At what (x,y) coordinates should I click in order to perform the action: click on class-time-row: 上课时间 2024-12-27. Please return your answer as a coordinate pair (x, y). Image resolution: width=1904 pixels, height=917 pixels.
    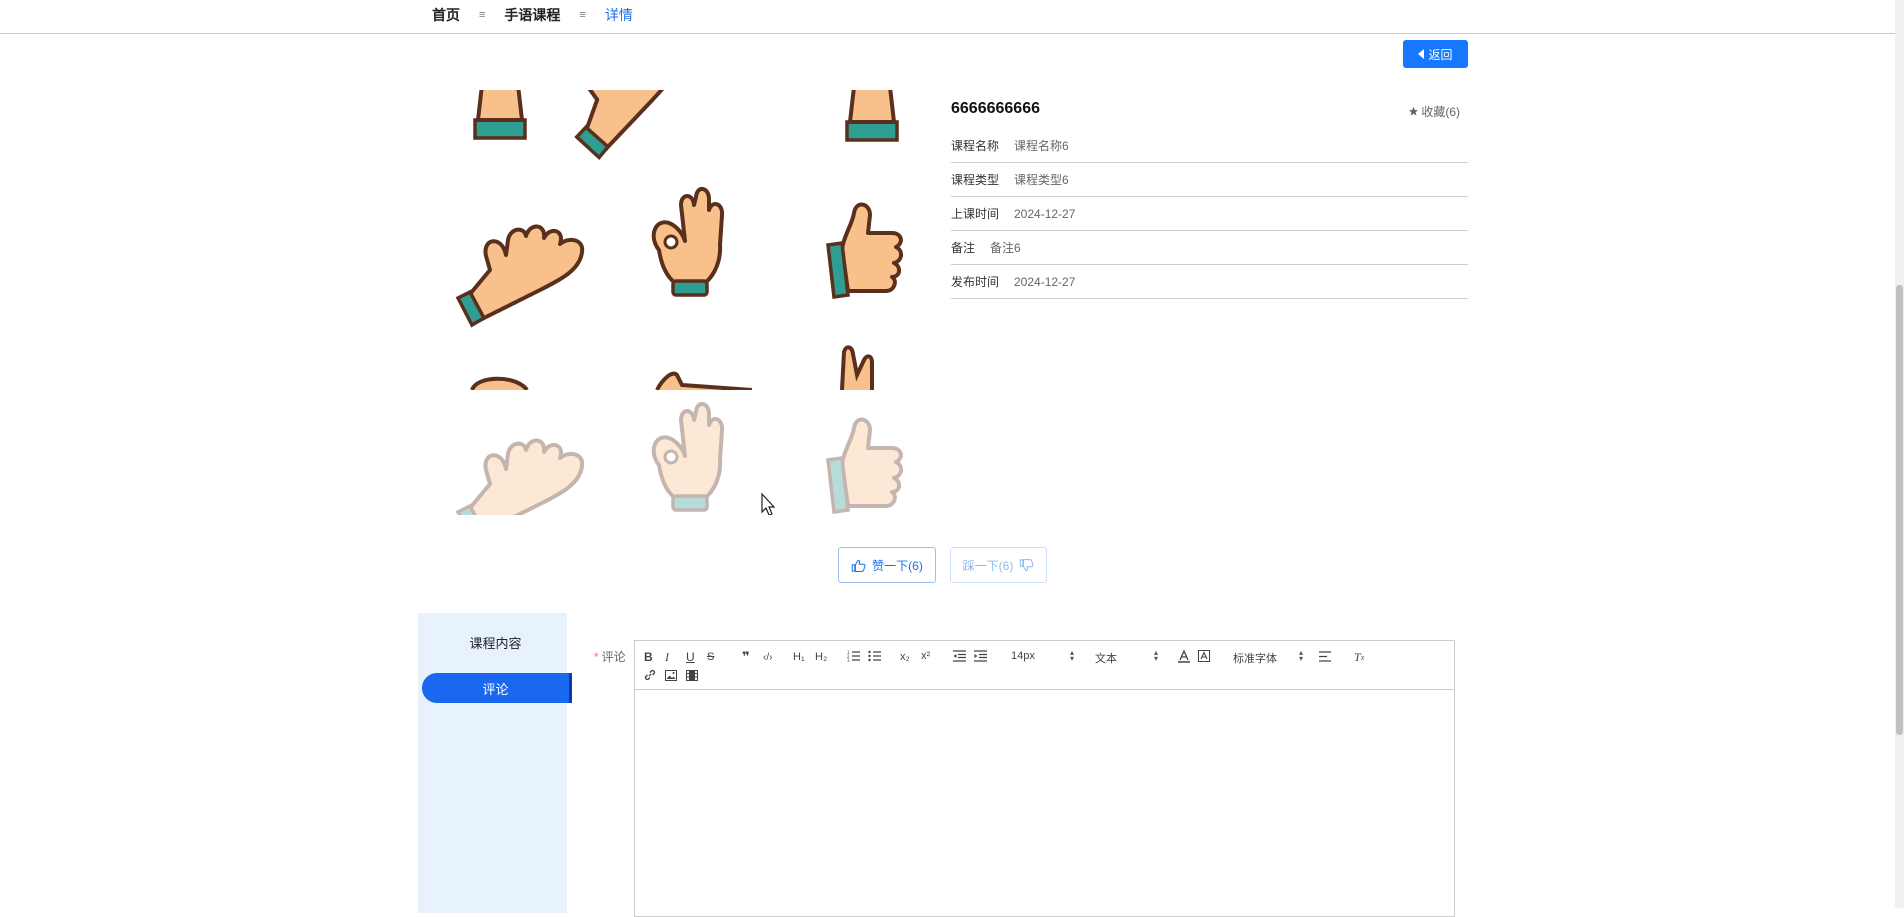
    Looking at the image, I should click on (1209, 214).